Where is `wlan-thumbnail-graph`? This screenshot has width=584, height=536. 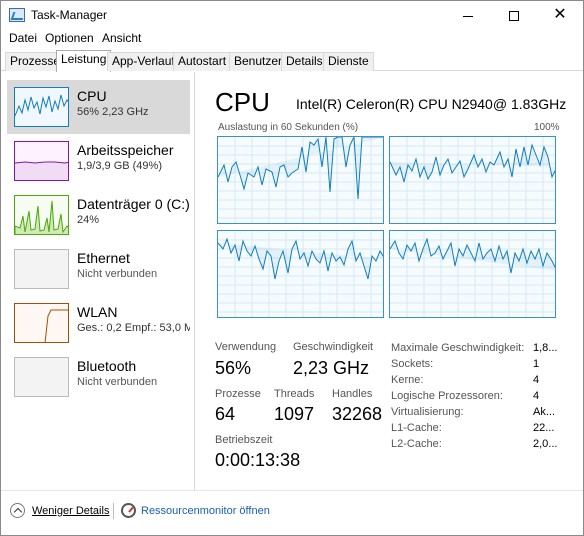 wlan-thumbnail-graph is located at coordinates (41, 323).